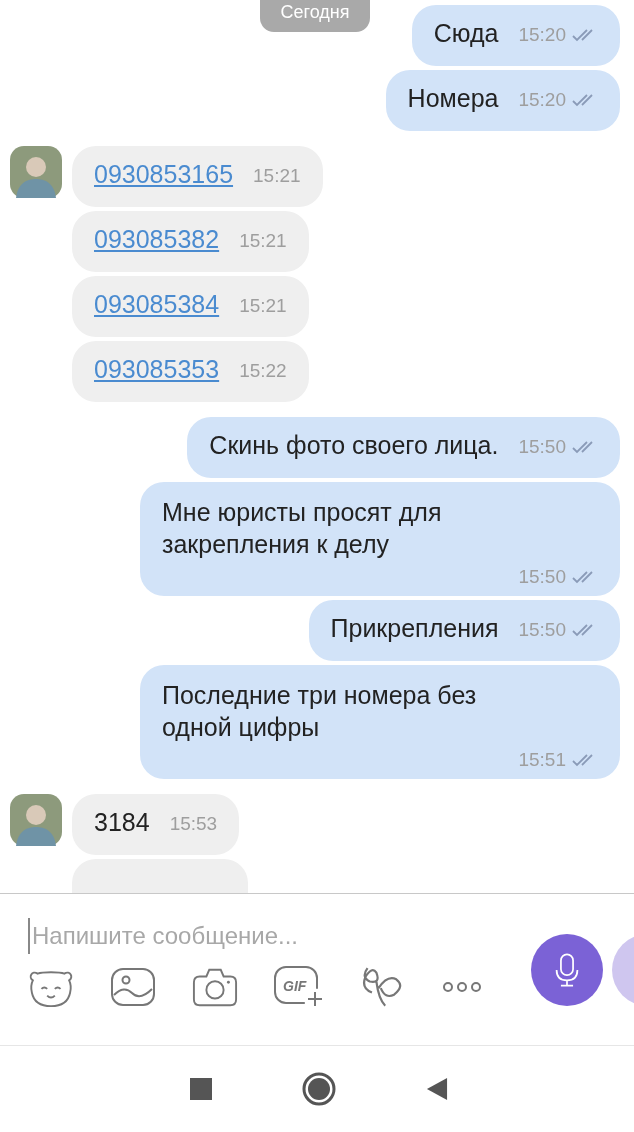 This screenshot has height=1132, width=634. Describe the element at coordinates (157, 239) in the screenshot. I see `phone-link: 093085382` at that location.